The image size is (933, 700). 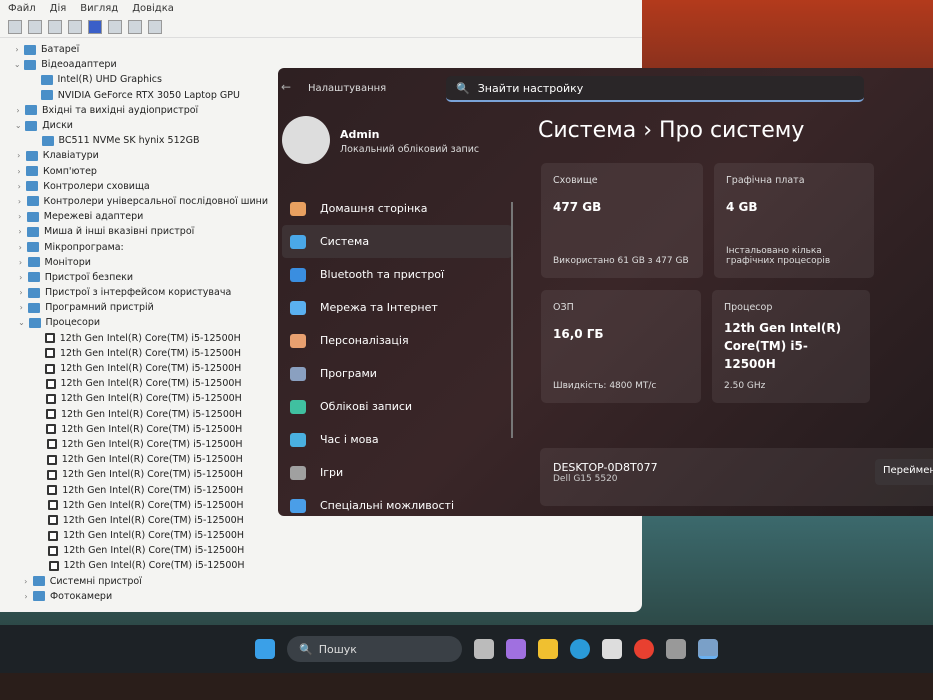 I want to click on action-icon, so click(x=115, y=26).